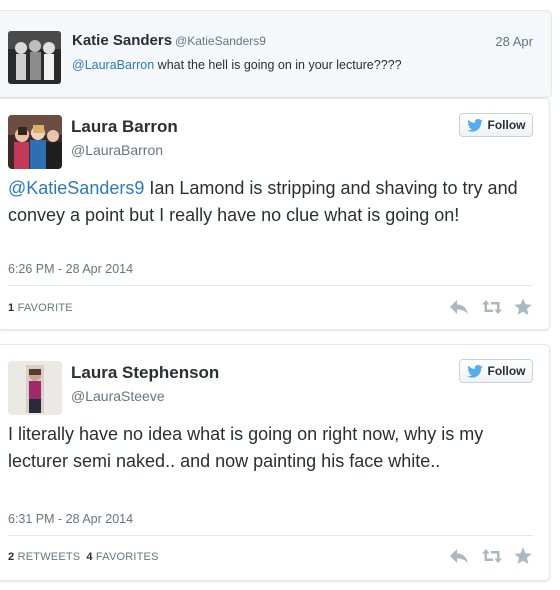 The image size is (560, 590). Describe the element at coordinates (118, 396) in the screenshot. I see `author-handle: @LauraSteeve` at that location.